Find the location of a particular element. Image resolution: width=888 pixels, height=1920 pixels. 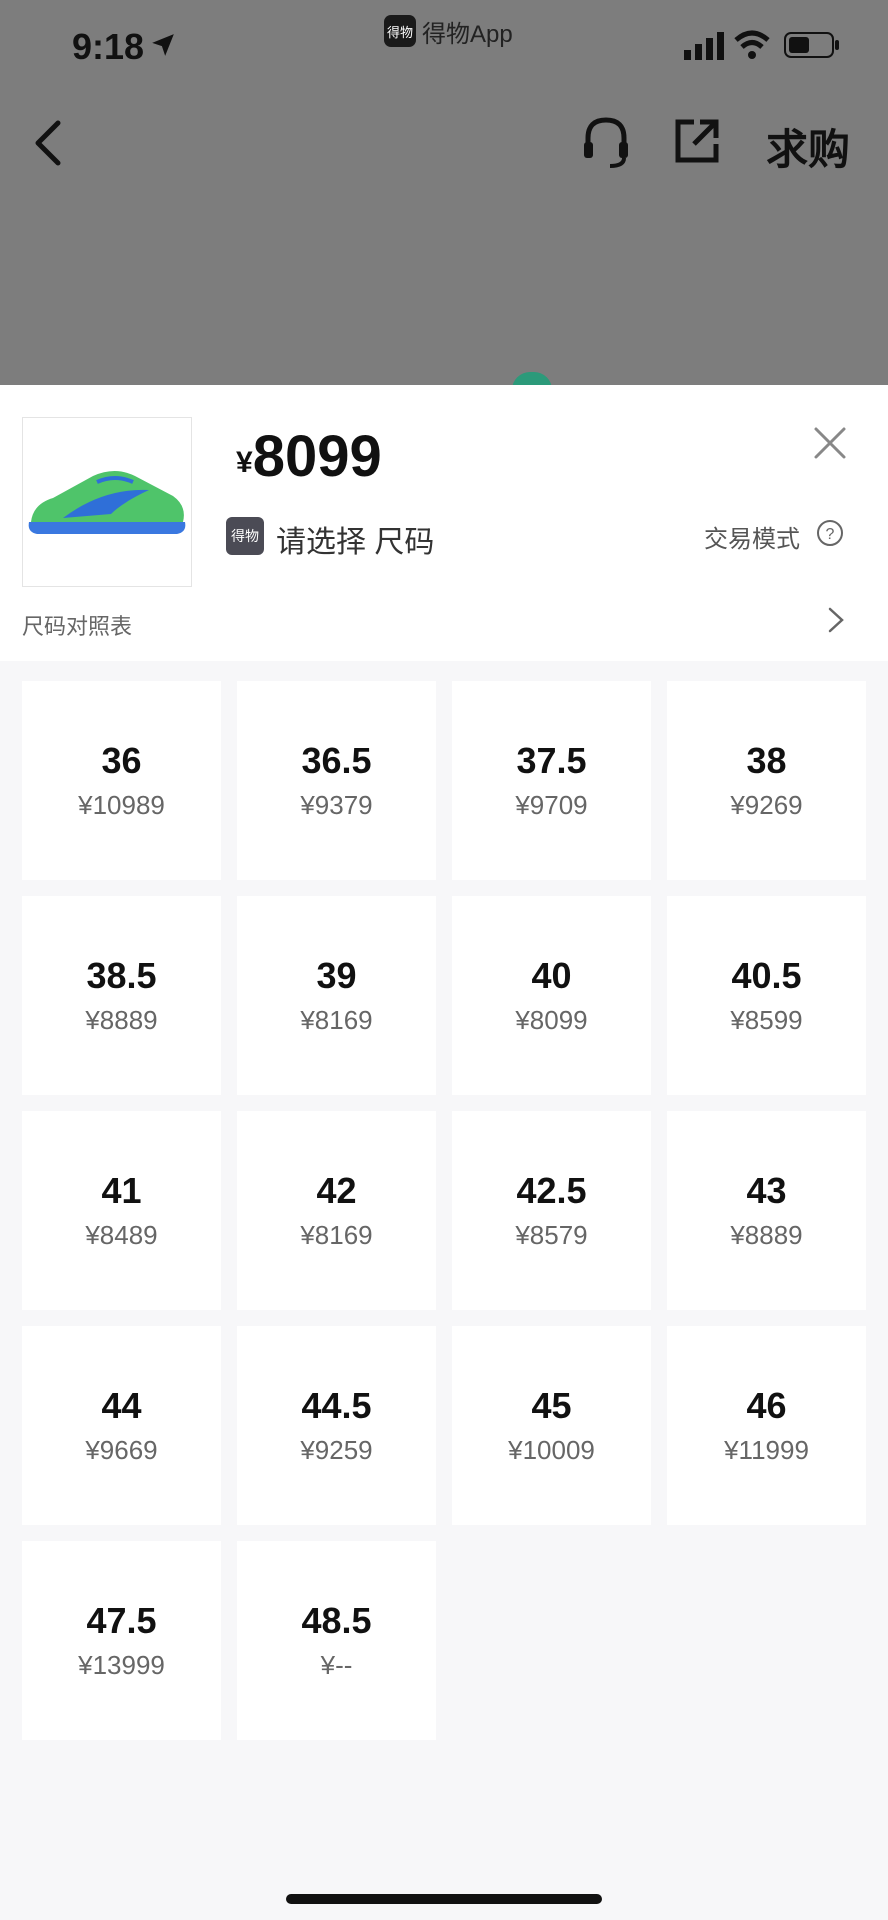

size-option: 37.5 ¥9709 is located at coordinates (551, 780).